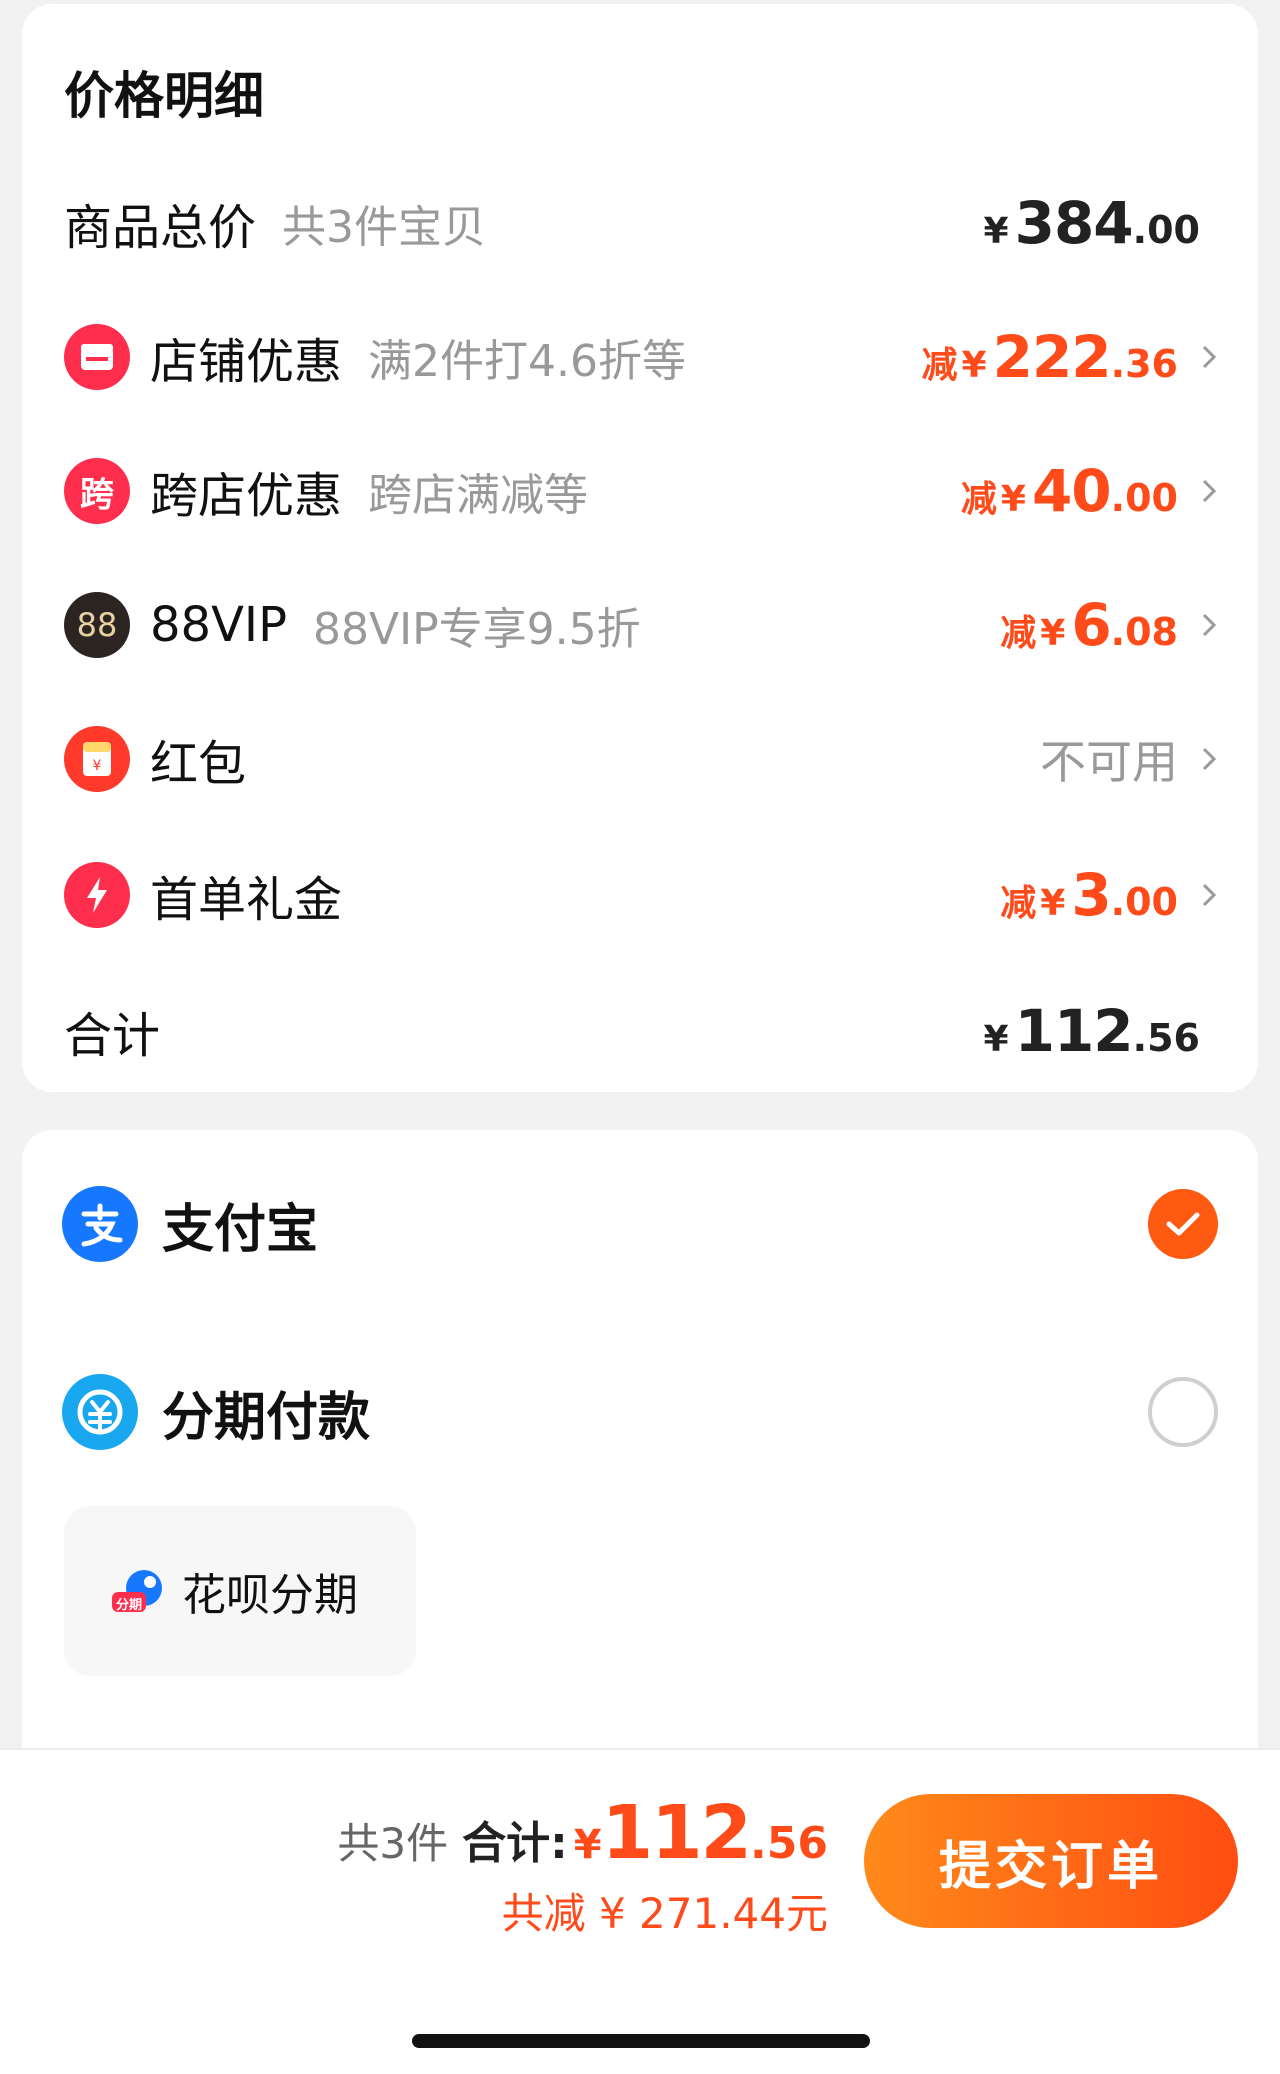  I want to click on home-indicator, so click(641, 2041).